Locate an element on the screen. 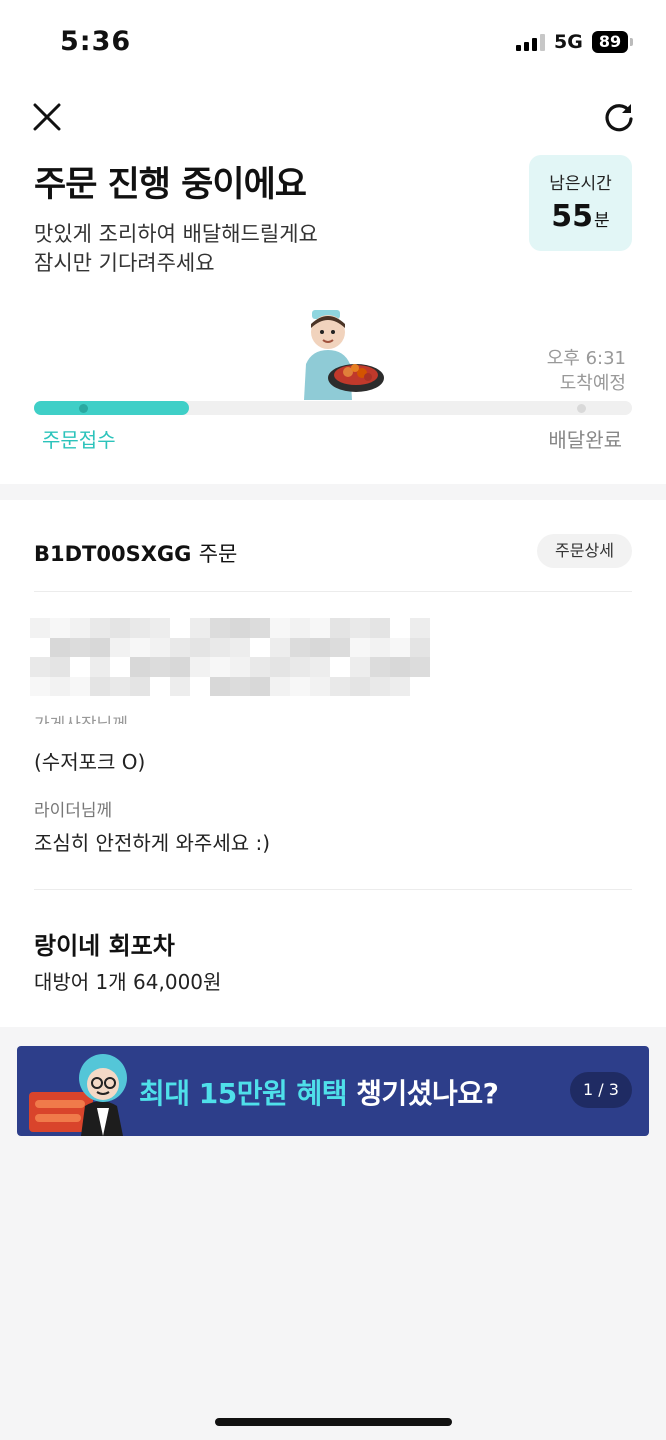 Image resolution: width=666 pixels, height=1440 pixels. refresh-button is located at coordinates (619, 117).